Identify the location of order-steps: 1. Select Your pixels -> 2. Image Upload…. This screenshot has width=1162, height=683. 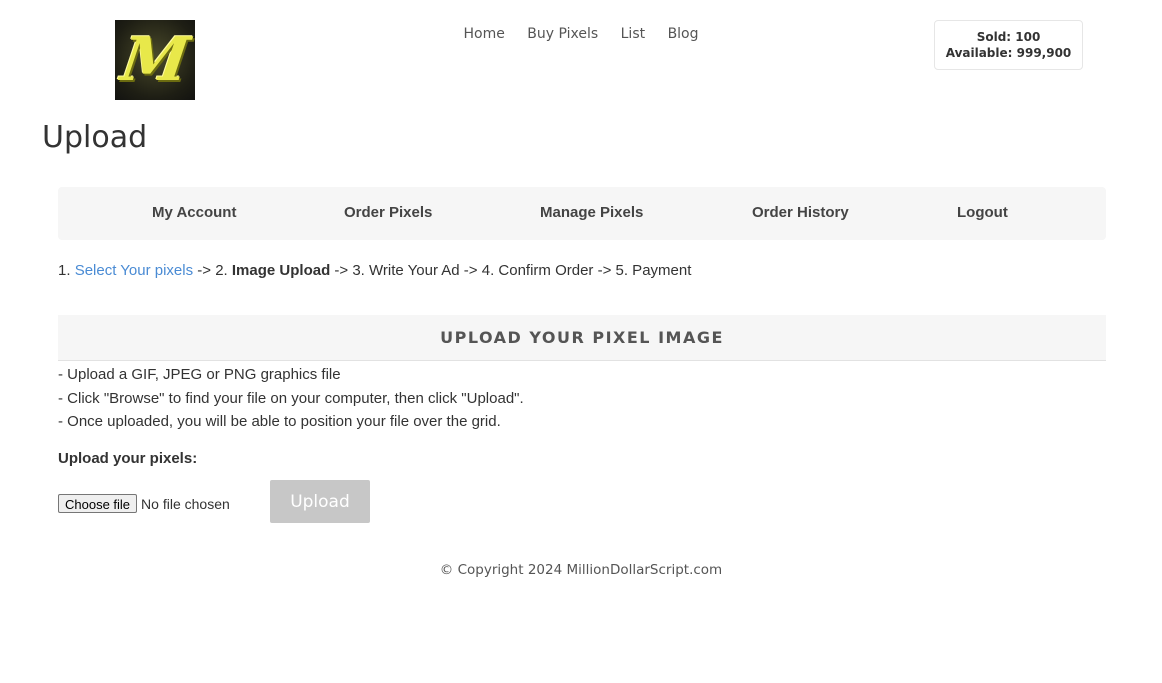
(374, 270).